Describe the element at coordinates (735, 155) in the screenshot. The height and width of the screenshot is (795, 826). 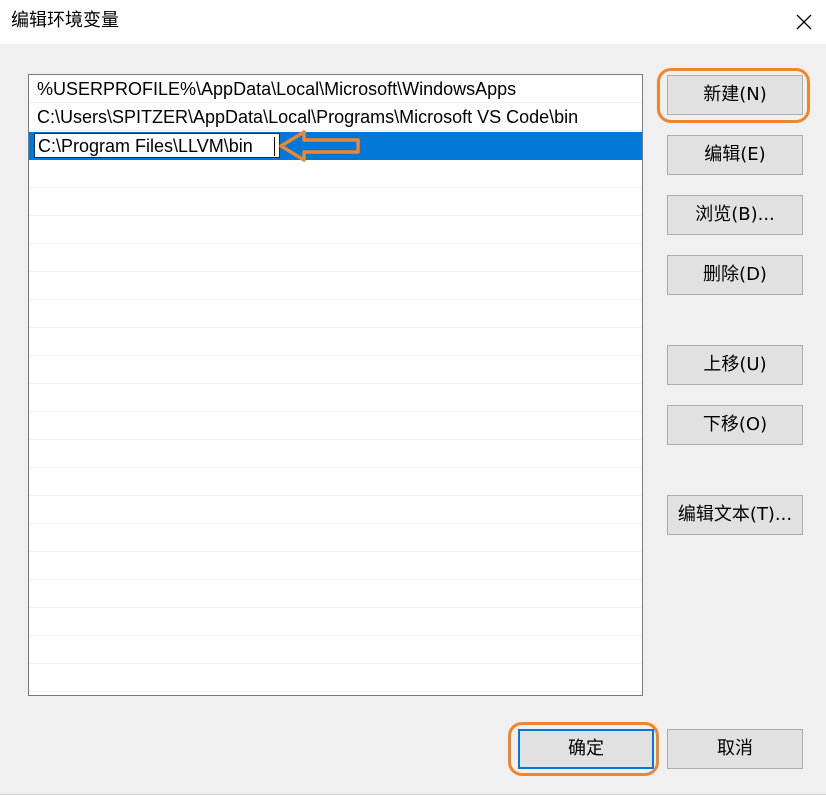
I see `edit-button: 编辑(E)` at that location.